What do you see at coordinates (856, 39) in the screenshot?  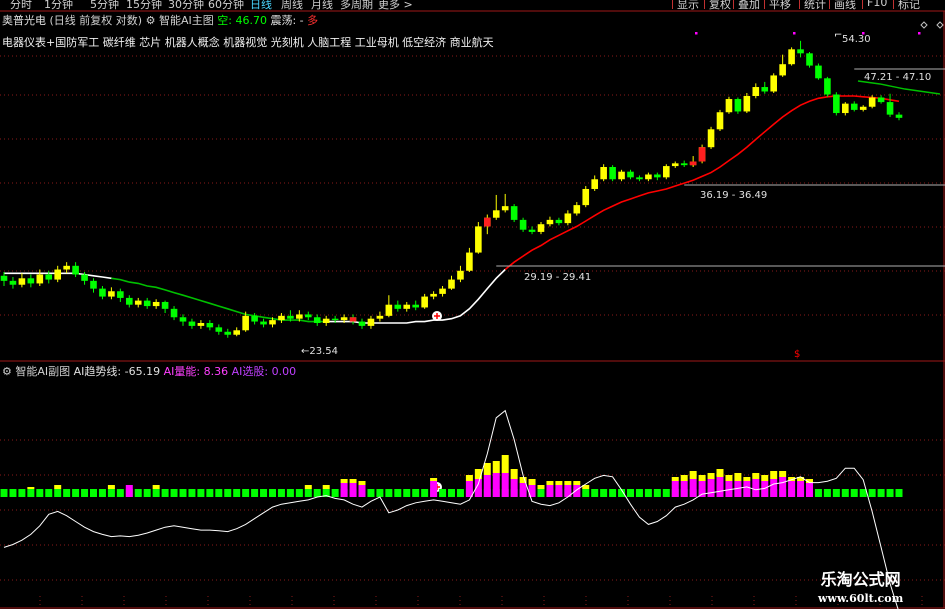 I see `annotation-high: 54.30` at bounding box center [856, 39].